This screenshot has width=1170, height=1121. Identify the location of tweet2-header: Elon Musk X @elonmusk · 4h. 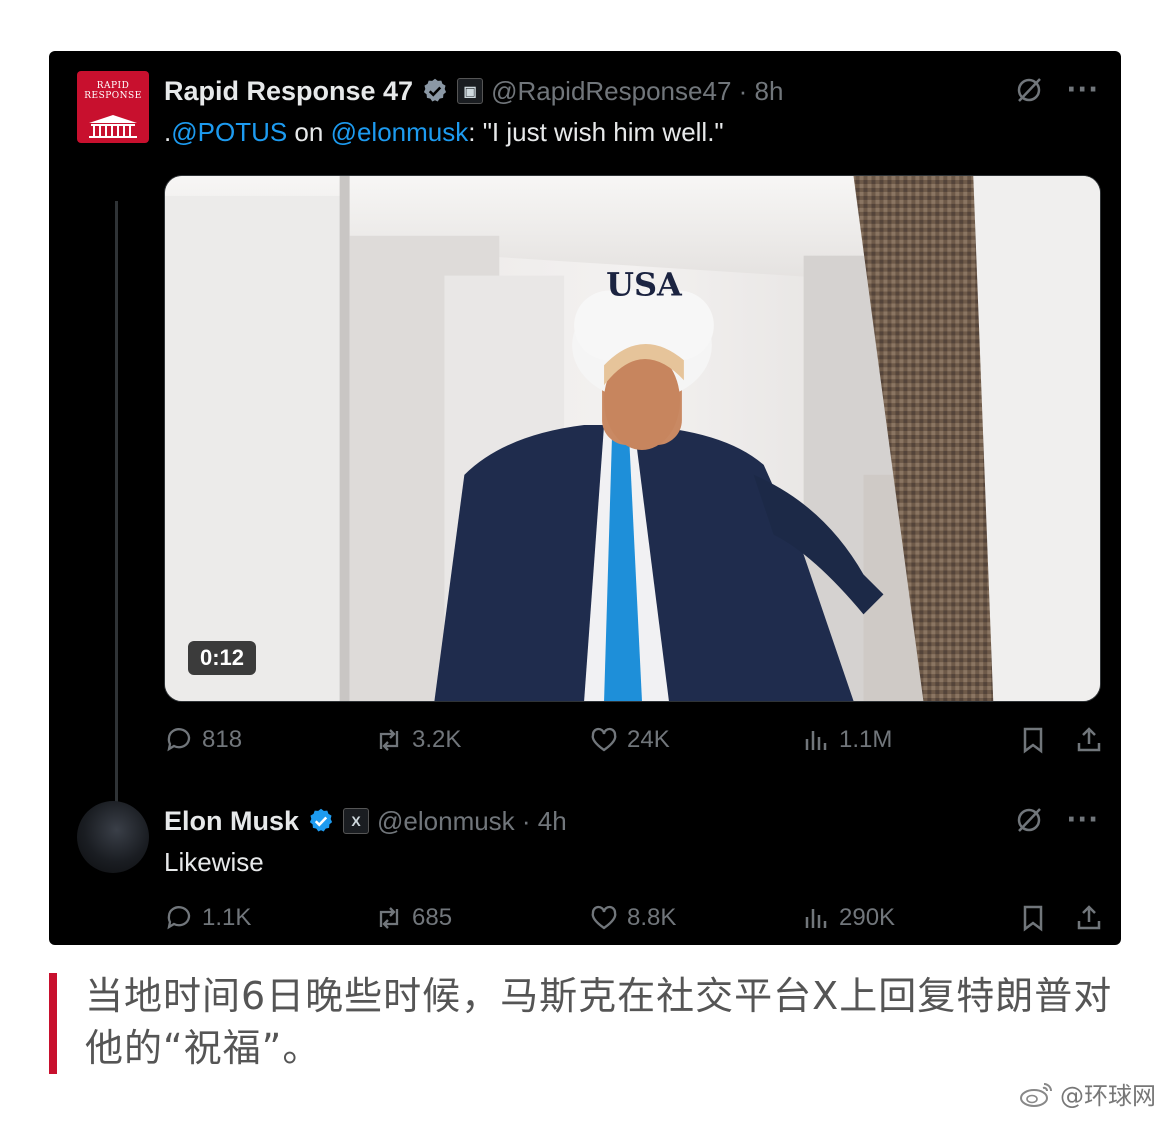
(365, 821).